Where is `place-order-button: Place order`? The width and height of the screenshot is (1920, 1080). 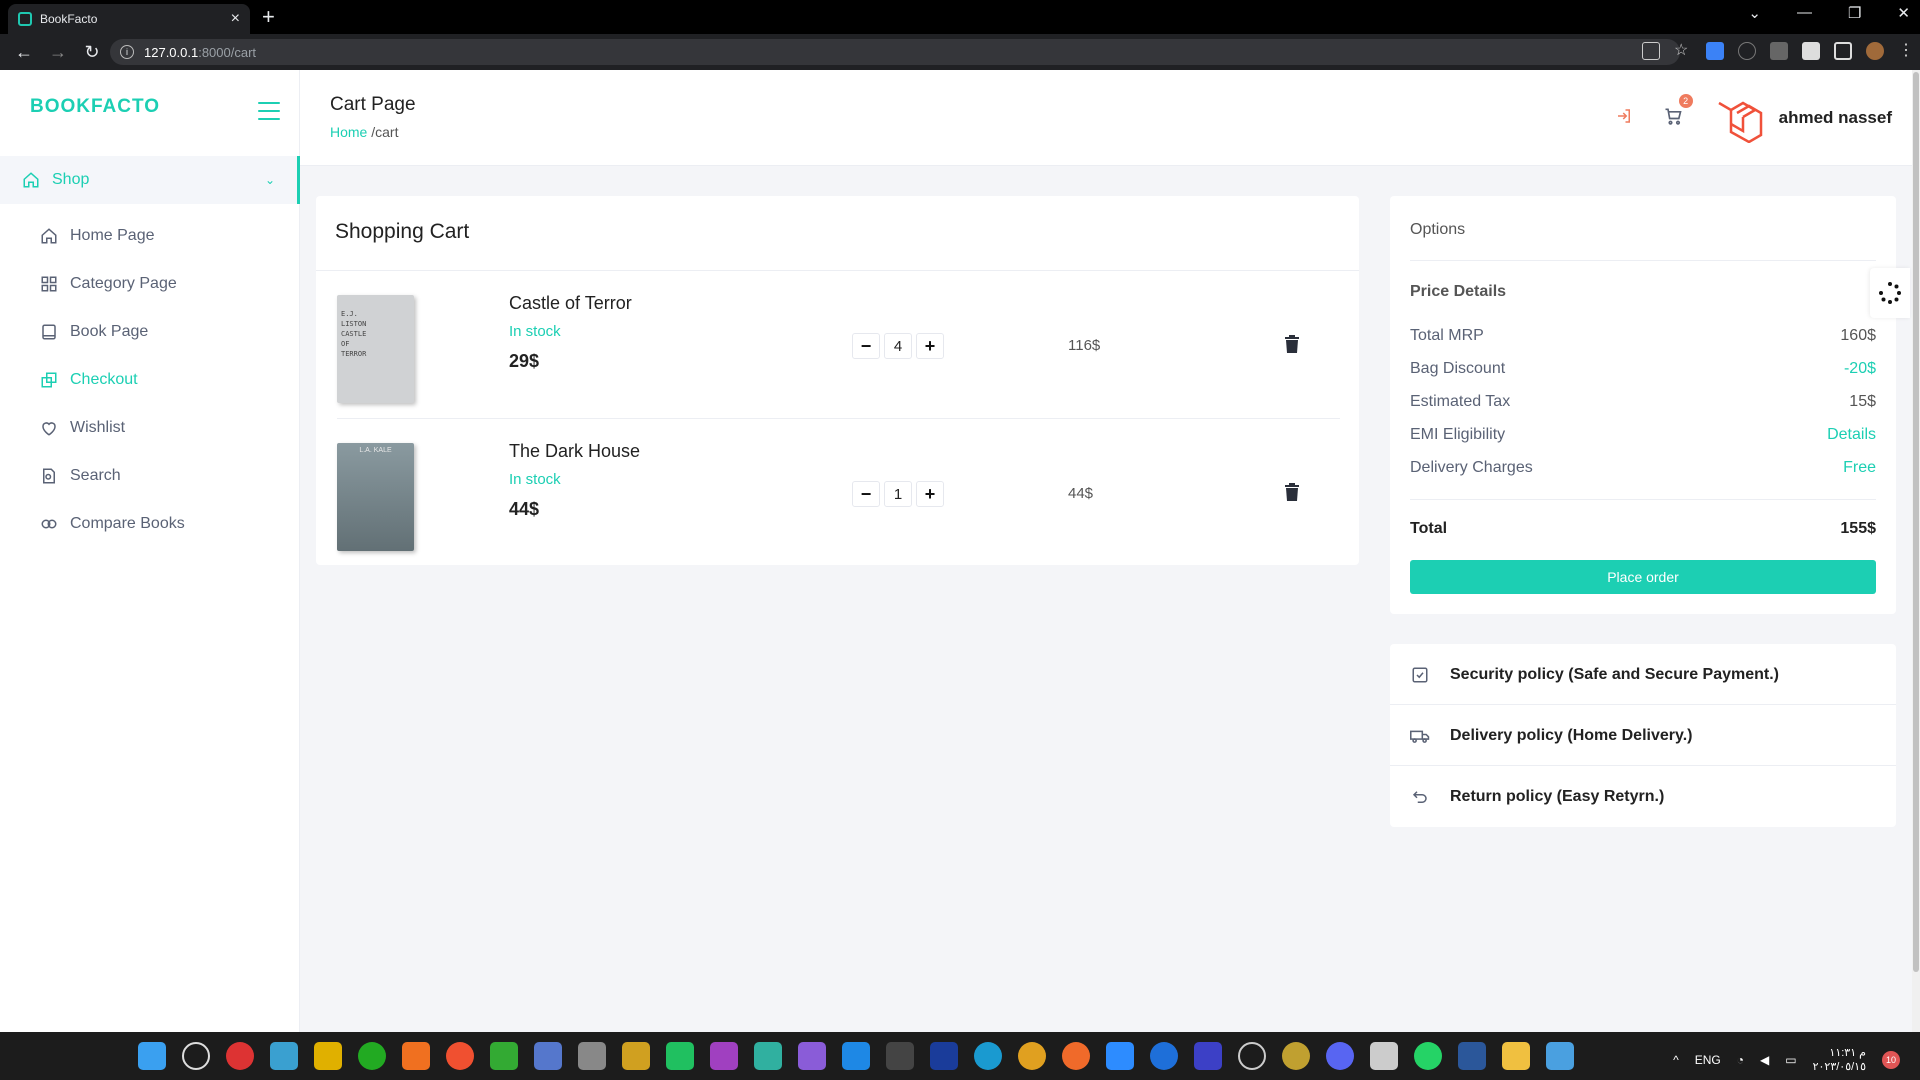 place-order-button: Place order is located at coordinates (1643, 577).